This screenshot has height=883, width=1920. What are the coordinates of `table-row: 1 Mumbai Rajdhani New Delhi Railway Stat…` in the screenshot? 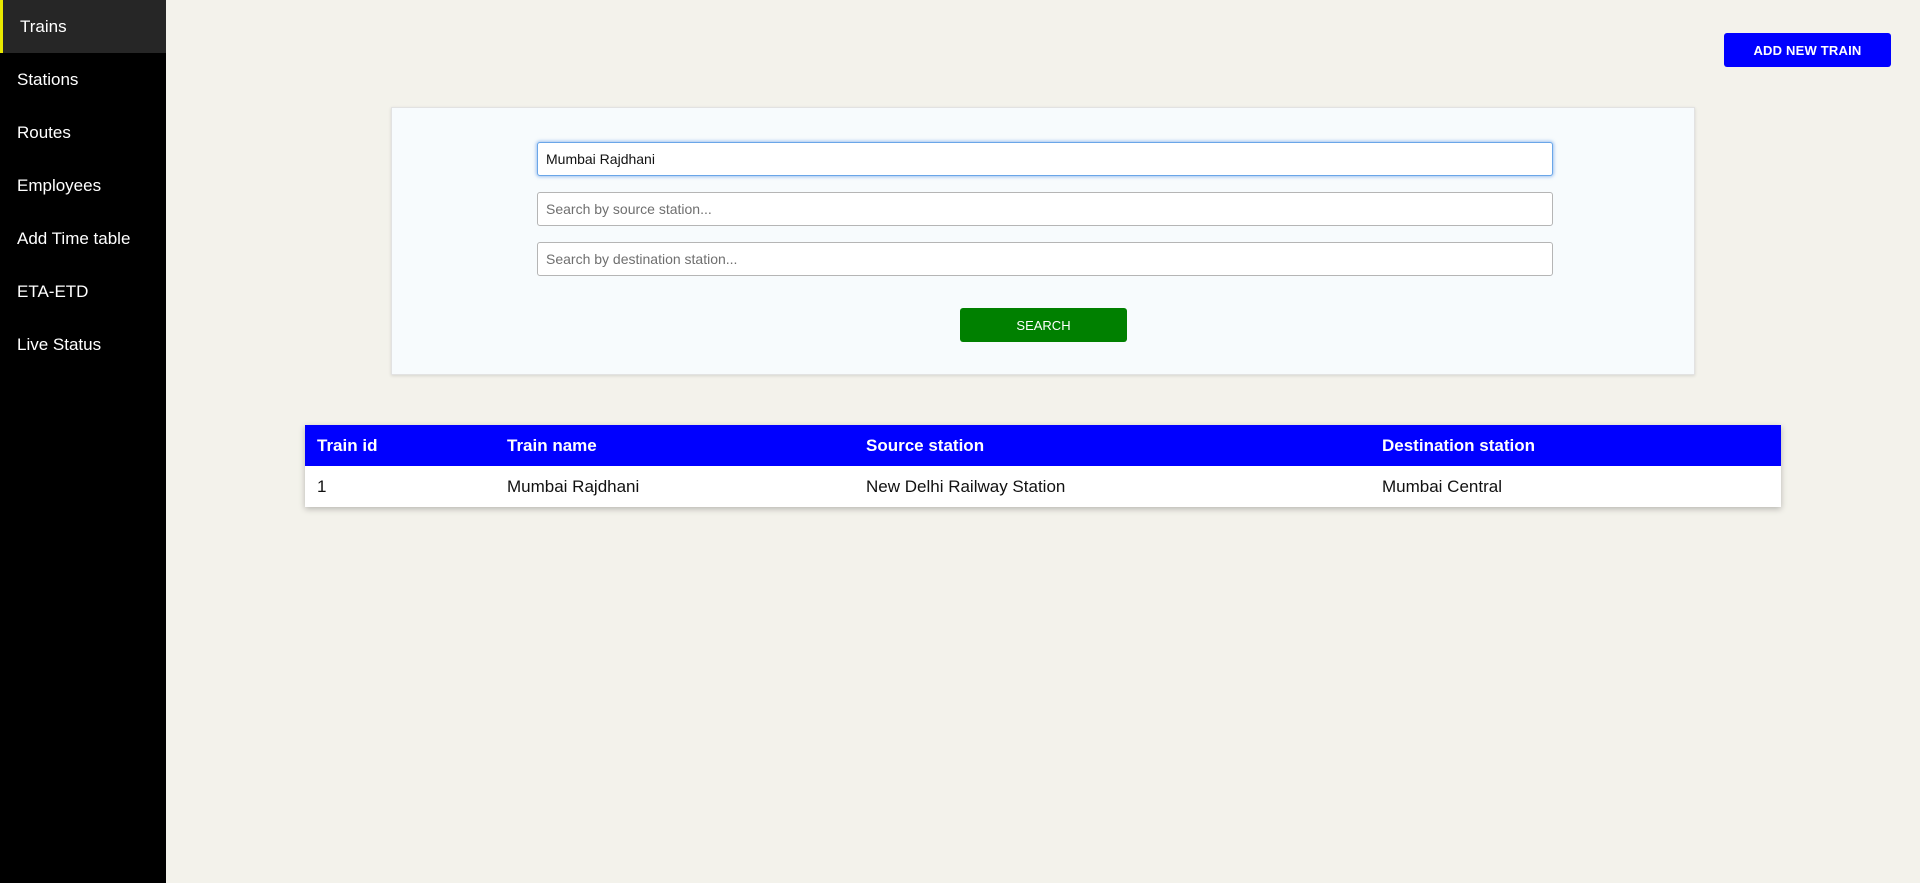 It's located at (1043, 486).